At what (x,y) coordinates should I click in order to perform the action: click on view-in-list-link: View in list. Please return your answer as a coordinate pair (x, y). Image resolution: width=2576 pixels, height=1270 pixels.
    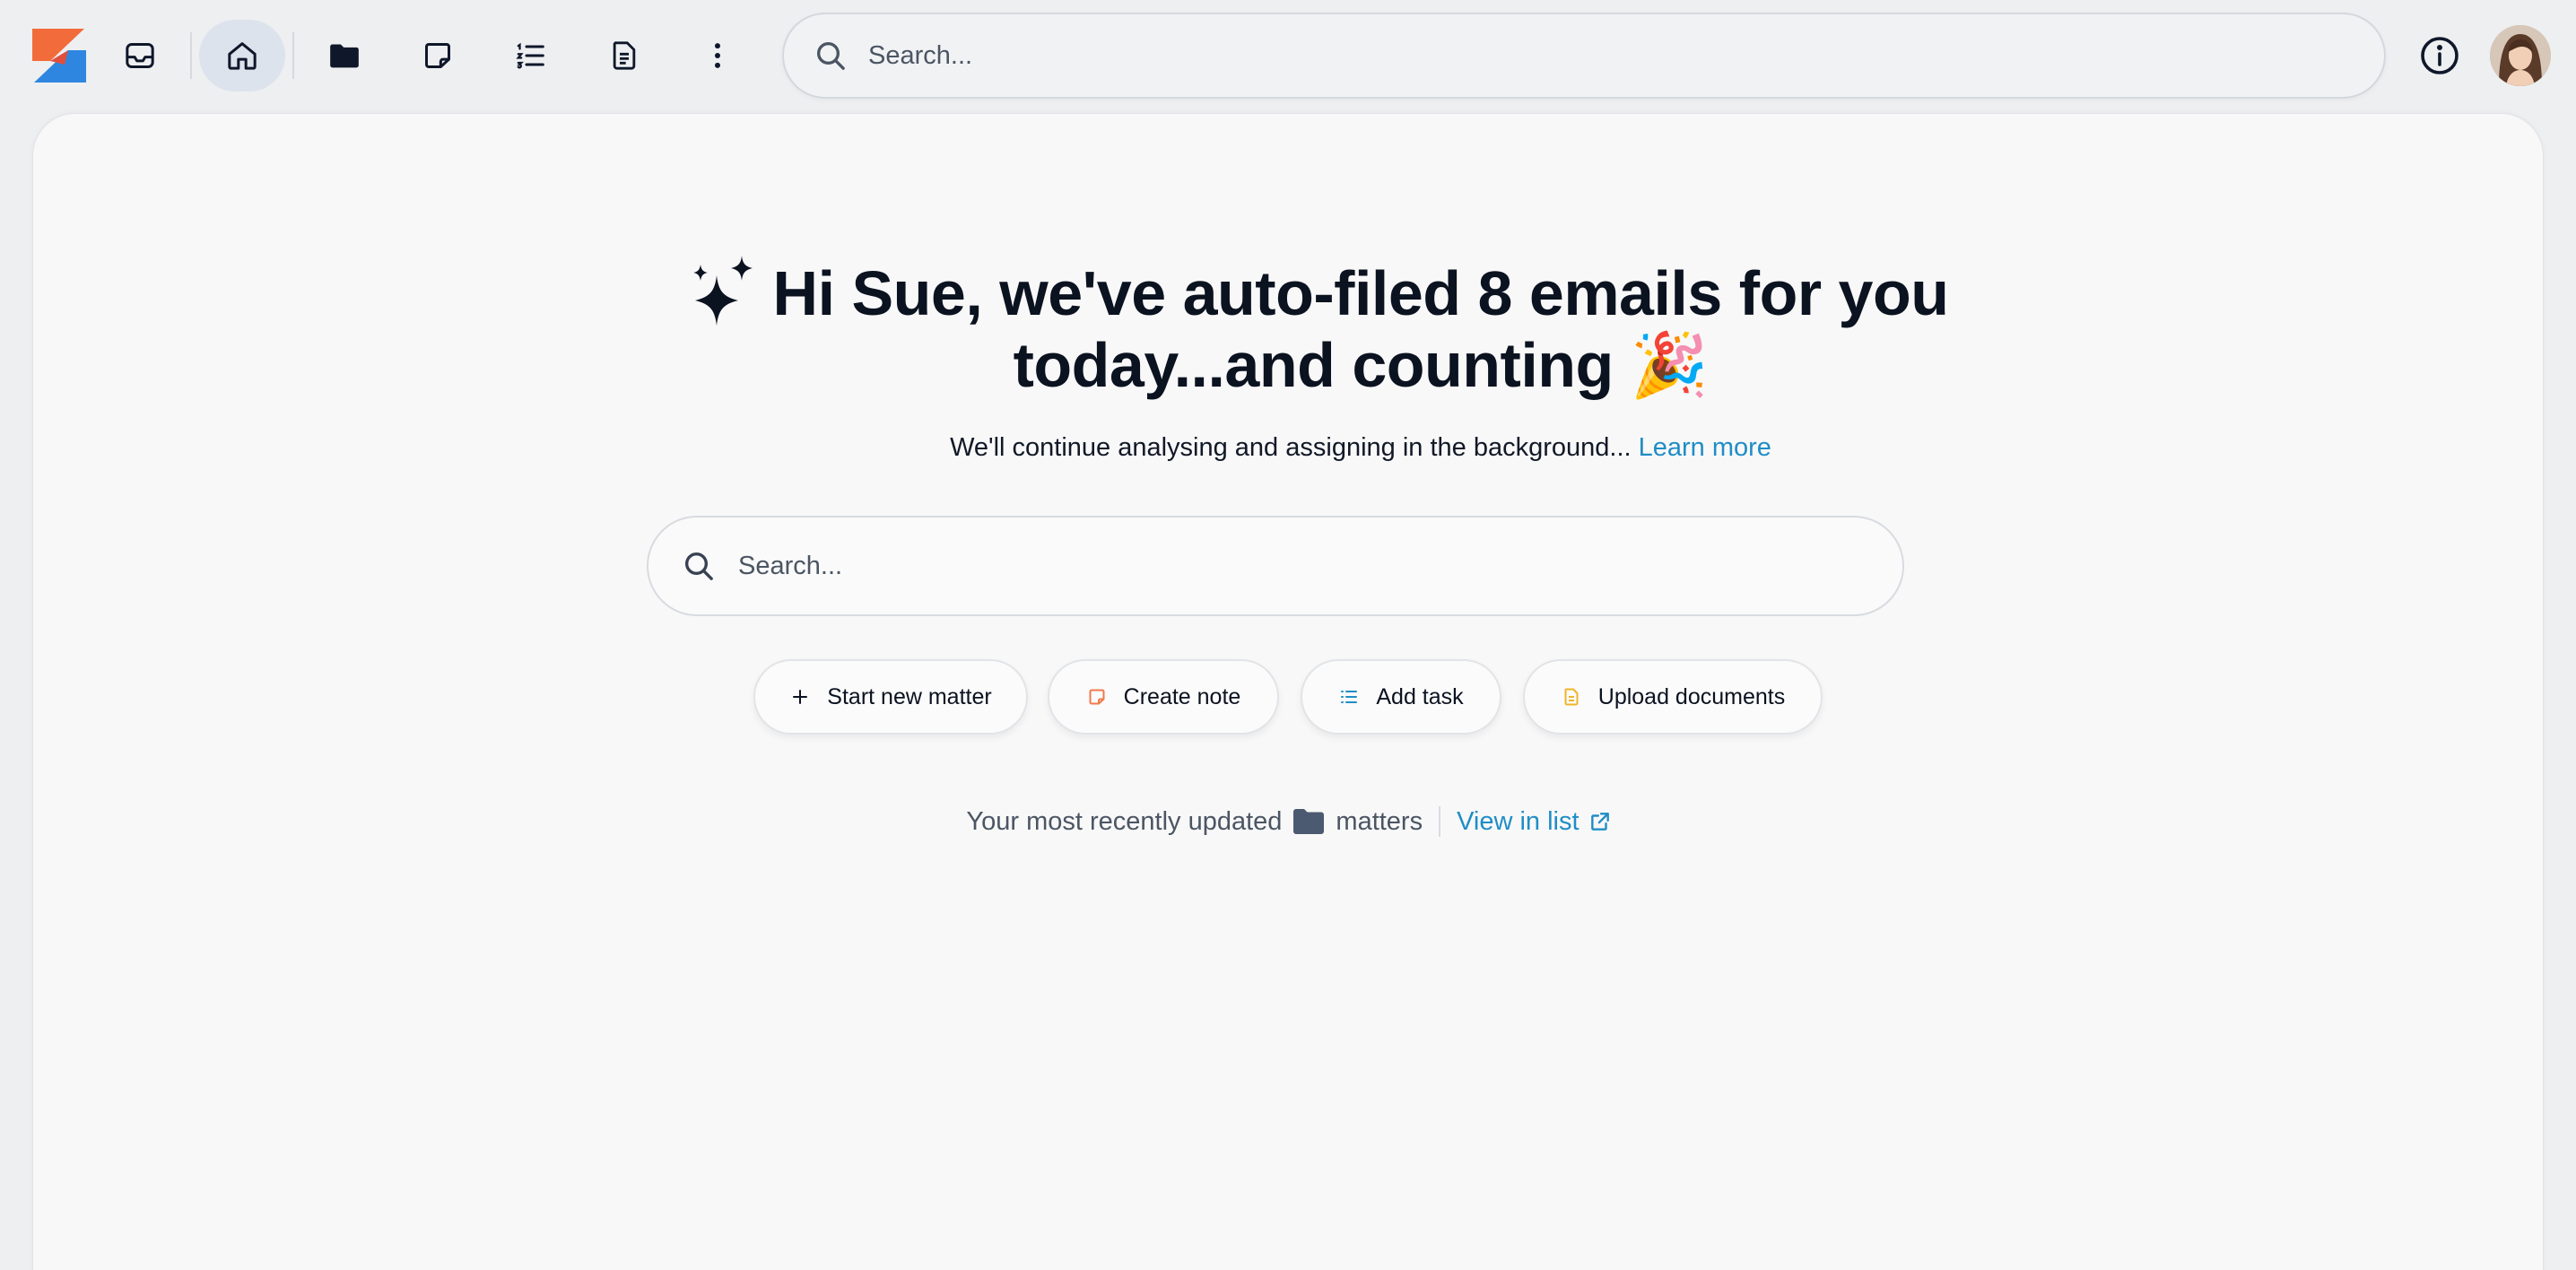
    Looking at the image, I should click on (1534, 822).